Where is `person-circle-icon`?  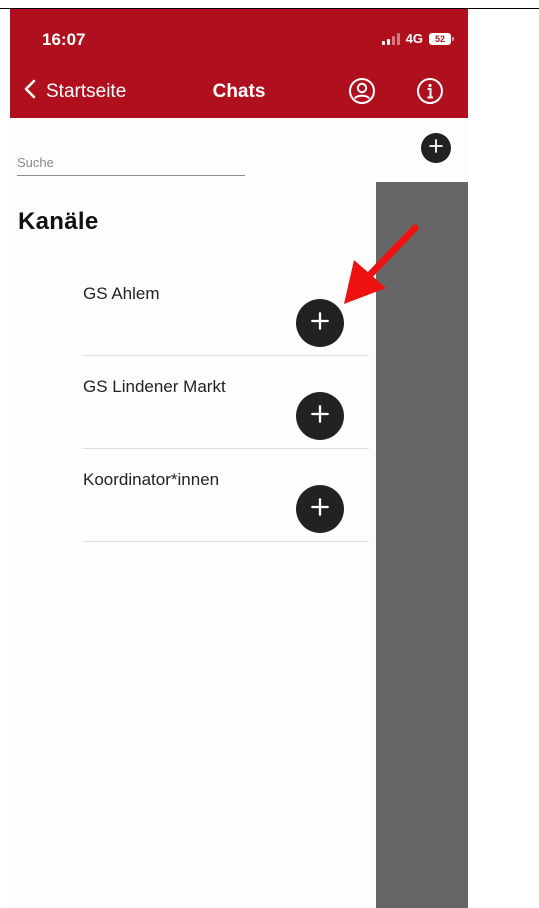
person-circle-icon is located at coordinates (362, 93).